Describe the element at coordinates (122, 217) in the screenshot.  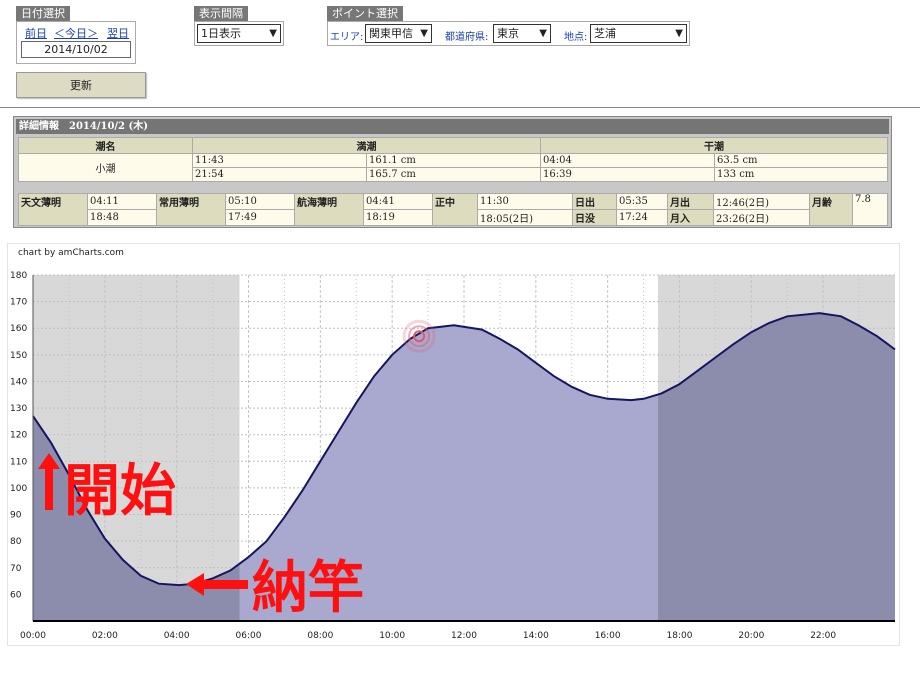
I see `astronomical-twilight-pm: 18:48` at that location.